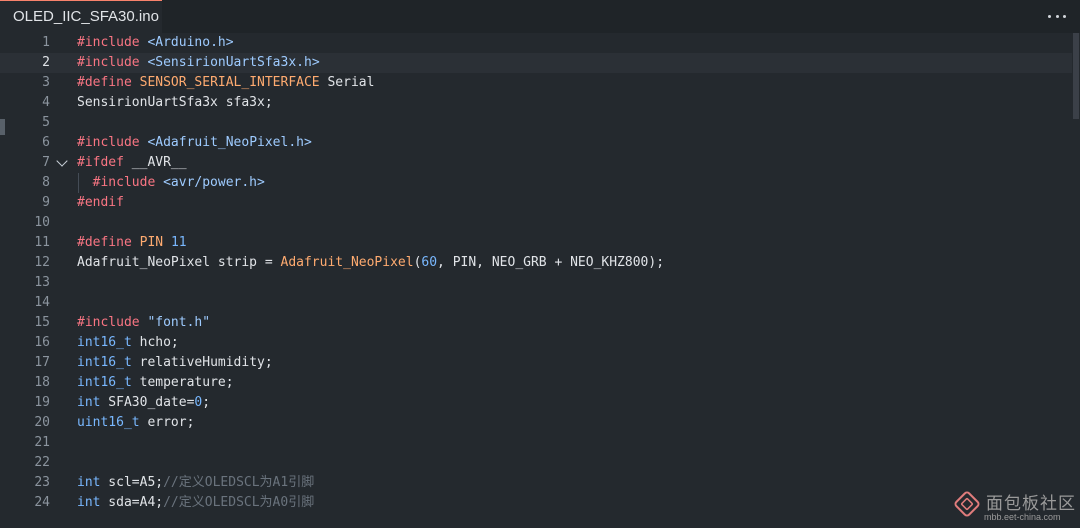 This screenshot has width=1080, height=528. I want to click on code-line: 22, so click(536, 463).